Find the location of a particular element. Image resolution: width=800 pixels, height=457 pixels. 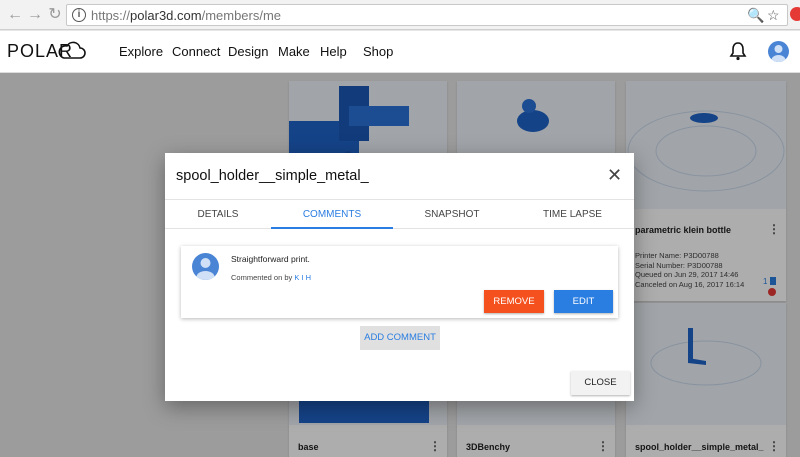

bell-icon is located at coordinates (738, 51).